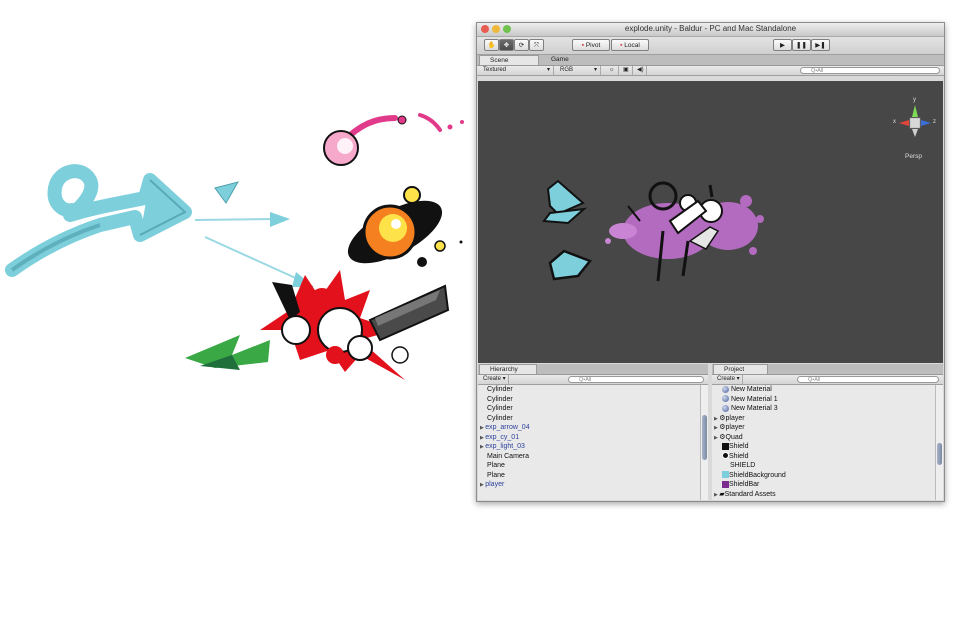 The height and width of the screenshot is (640, 960). Describe the element at coordinates (817, 71) in the screenshot. I see `scene-search-placeholder: Q•All` at that location.